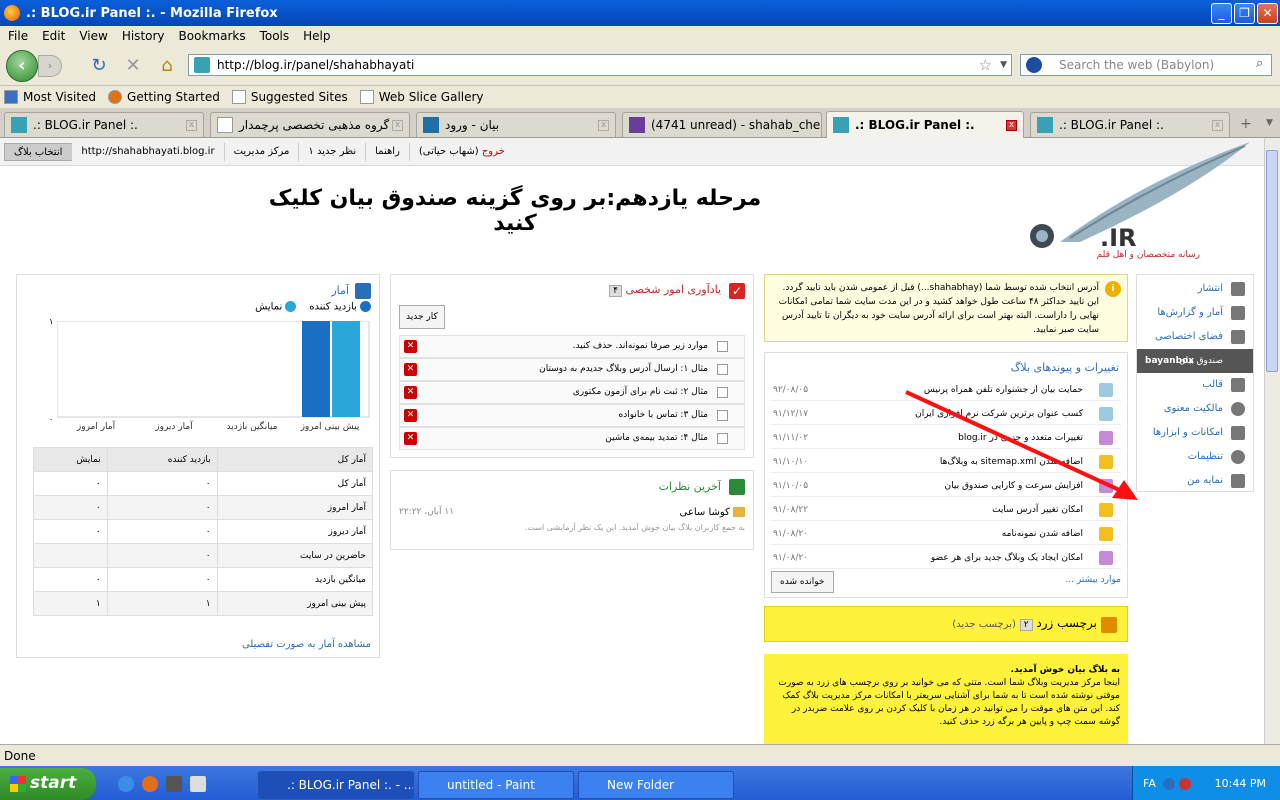 This screenshot has width=1280, height=800. What do you see at coordinates (1267, 13) in the screenshot?
I see `close-window-button: ✕` at bounding box center [1267, 13].